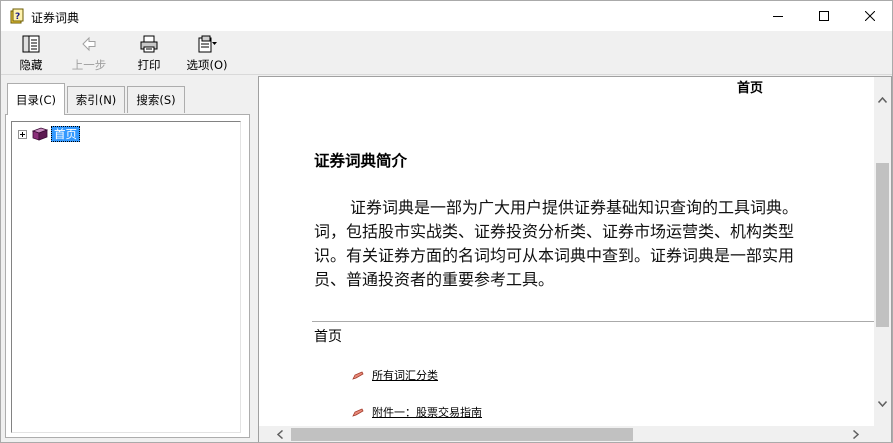  What do you see at coordinates (361, 161) in the screenshot?
I see `document-heading: 证券词典简介` at bounding box center [361, 161].